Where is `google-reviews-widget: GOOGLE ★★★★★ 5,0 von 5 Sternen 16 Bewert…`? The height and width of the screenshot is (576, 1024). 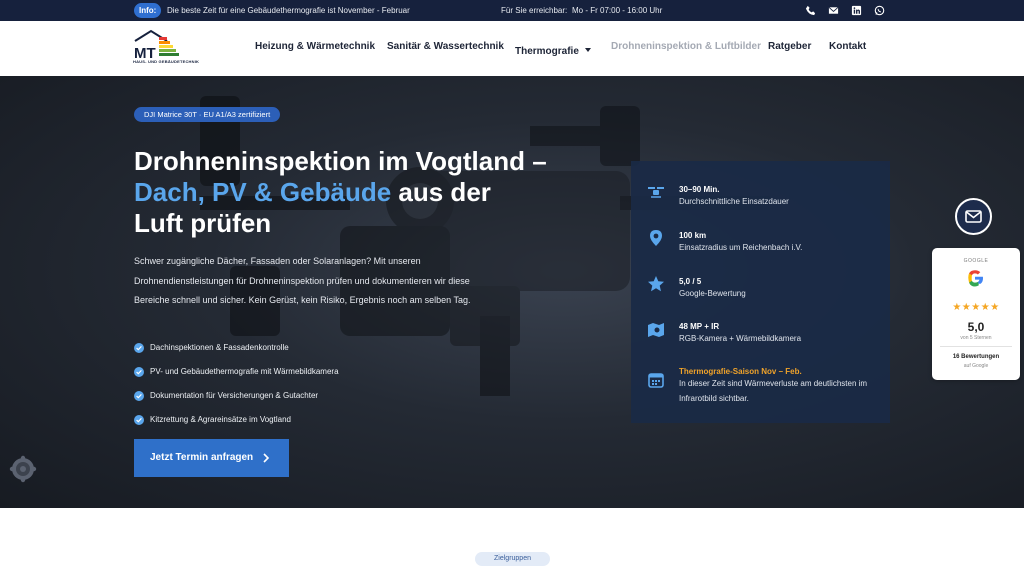
google-reviews-widget: GOOGLE ★★★★★ 5,0 von 5 Sternen 16 Bewert… is located at coordinates (976, 314).